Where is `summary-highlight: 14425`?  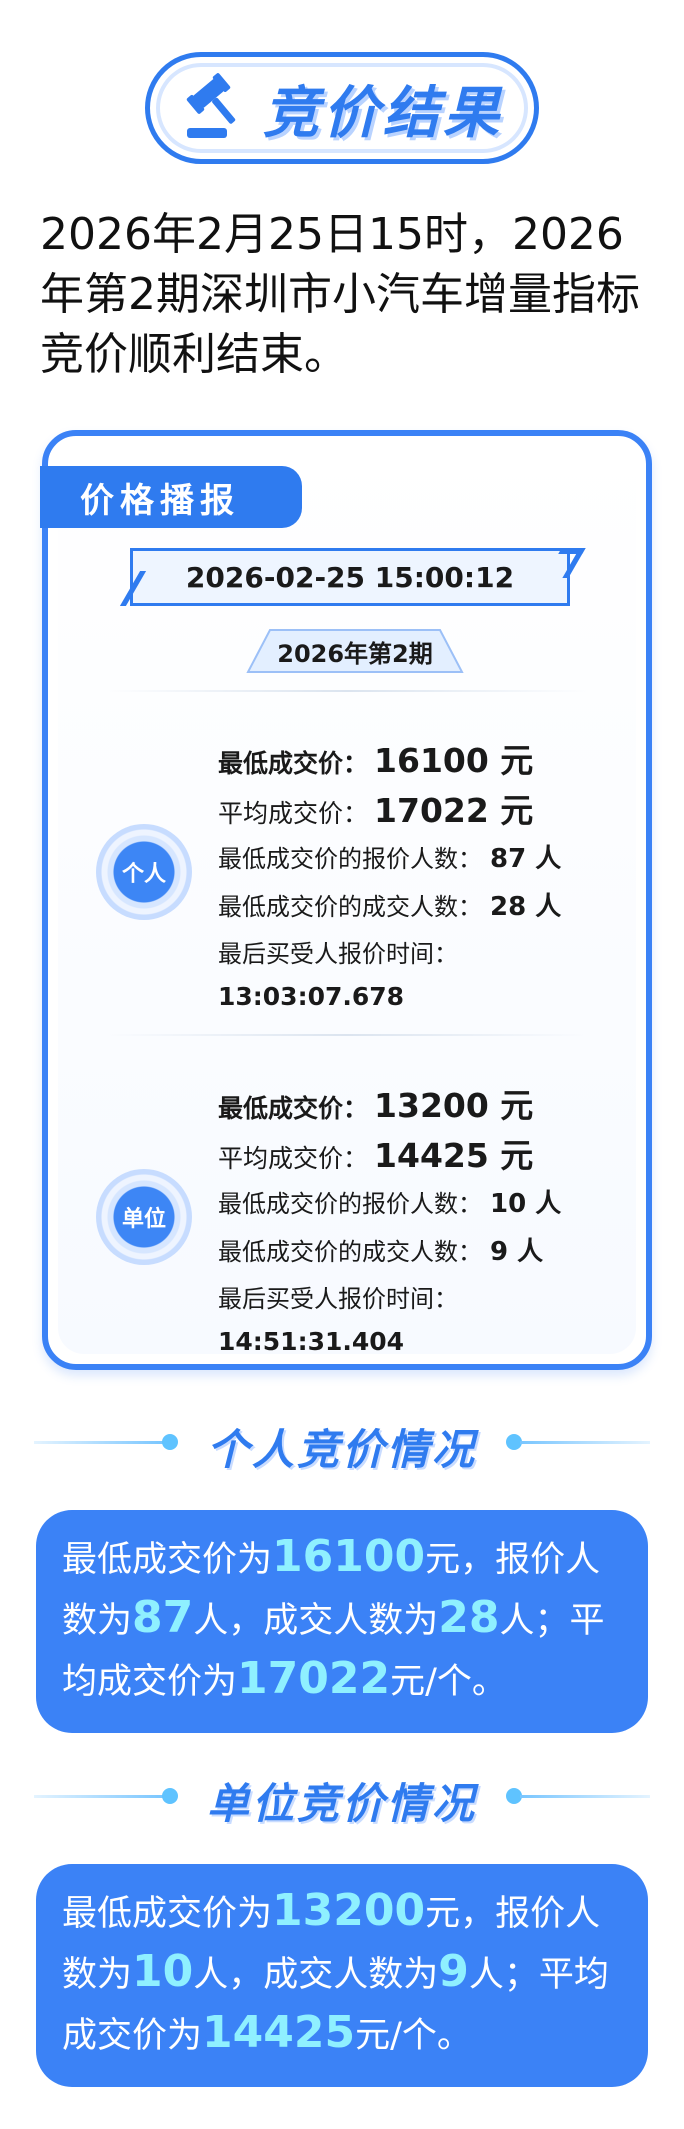 summary-highlight: 14425 is located at coordinates (279, 2032).